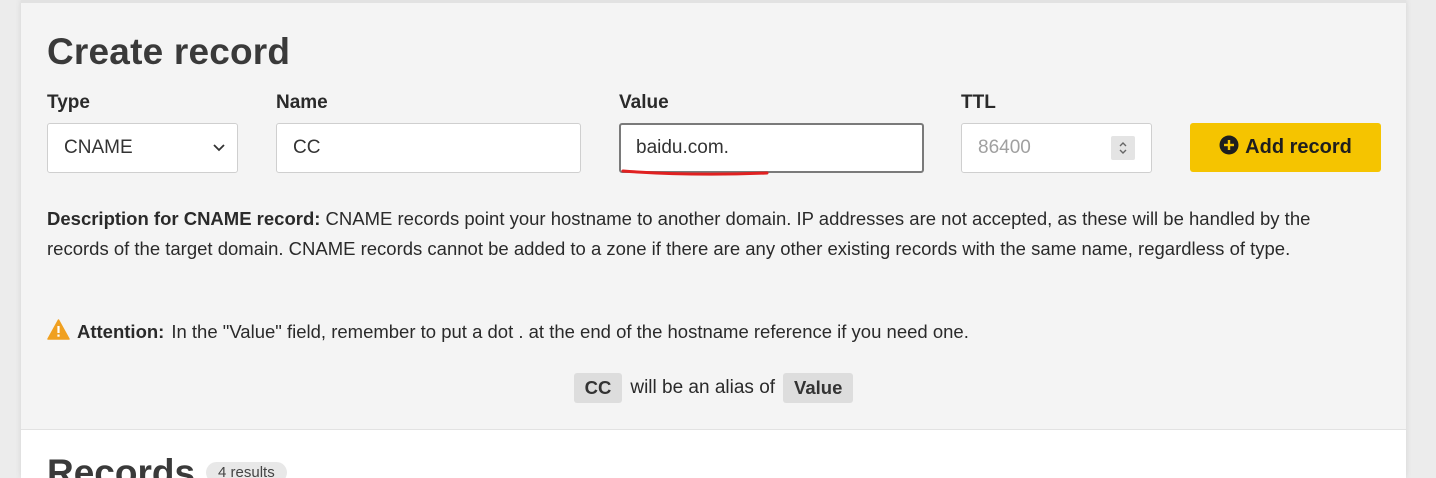 The height and width of the screenshot is (478, 1436). What do you see at coordinates (121, 465) in the screenshot?
I see `records-title: Records` at bounding box center [121, 465].